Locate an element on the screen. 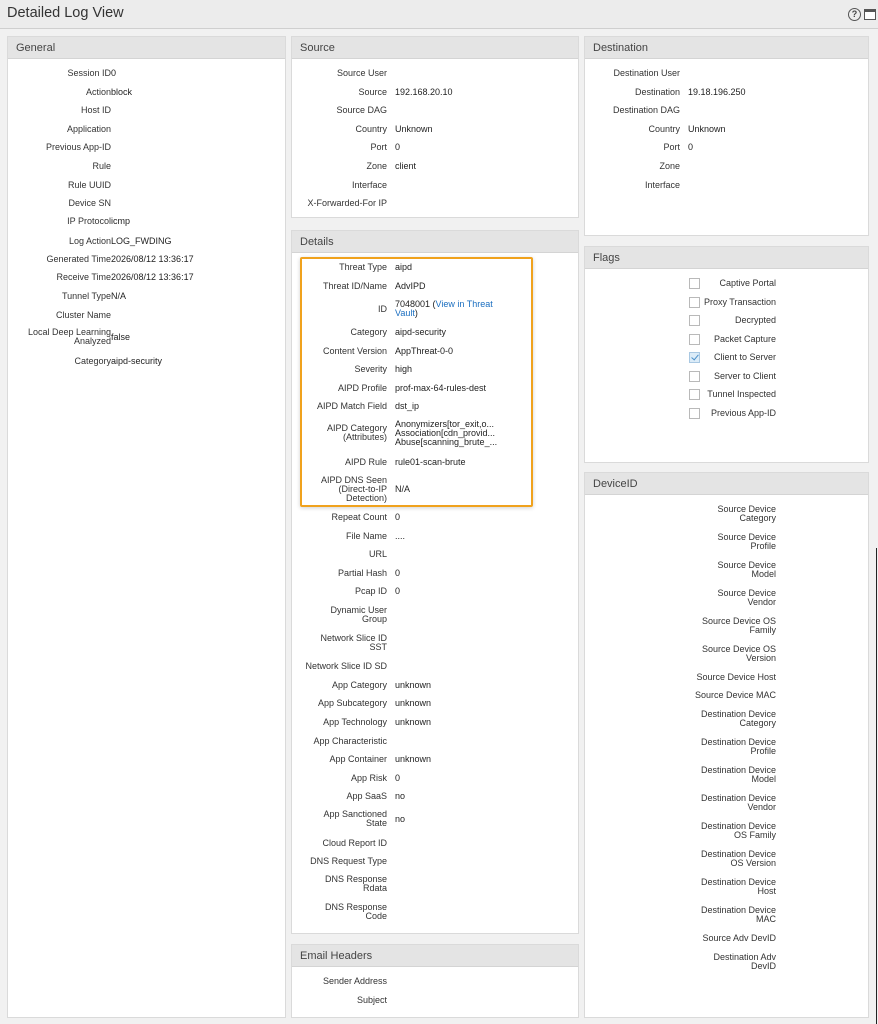 The height and width of the screenshot is (1024, 878). field-value: false is located at coordinates (121, 336).